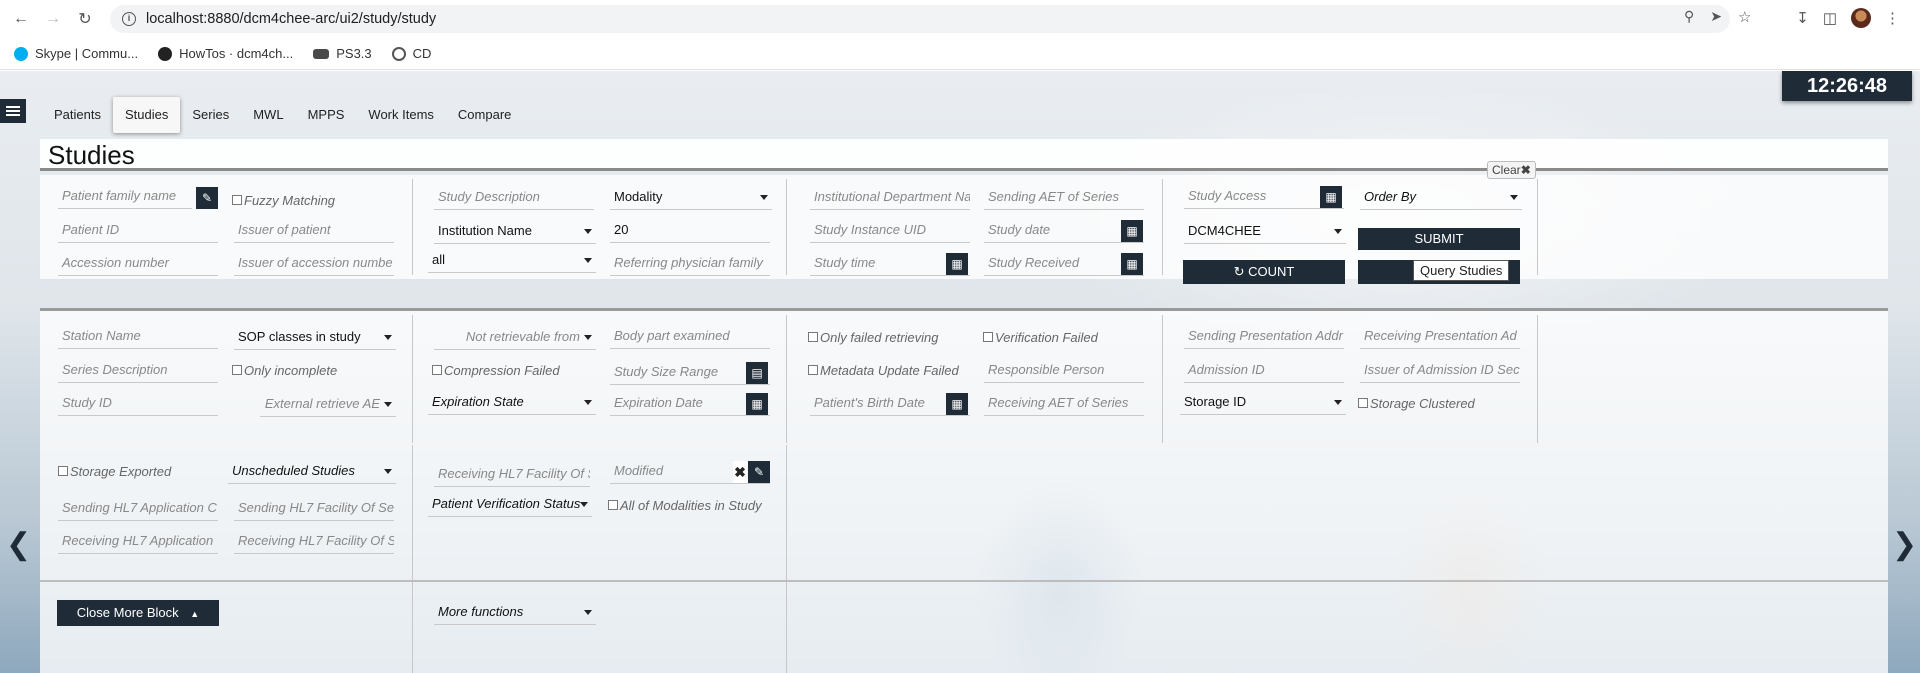 The image size is (1920, 673). I want to click on responsible-person-input: Responsible Person, so click(1064, 370).